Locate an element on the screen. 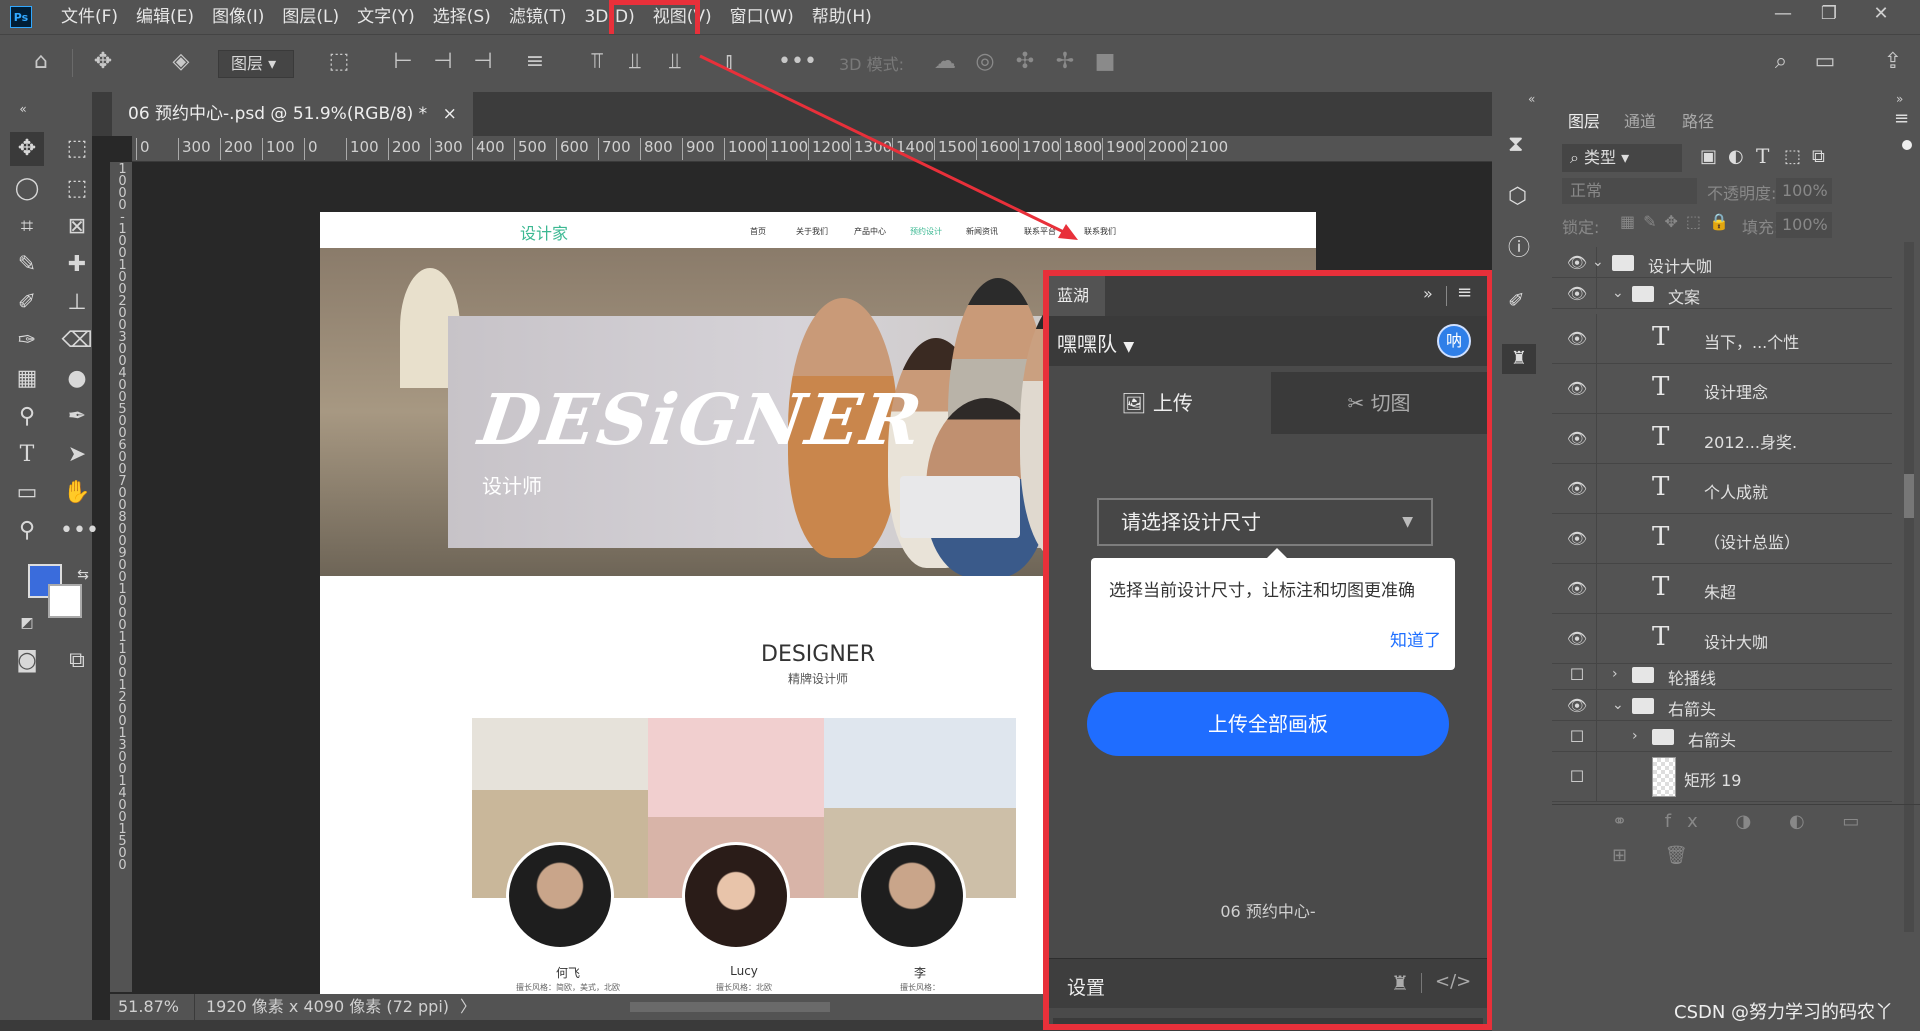 This screenshot has width=1920, height=1031. move-tool-icon: ✥ is located at coordinates (27, 149).